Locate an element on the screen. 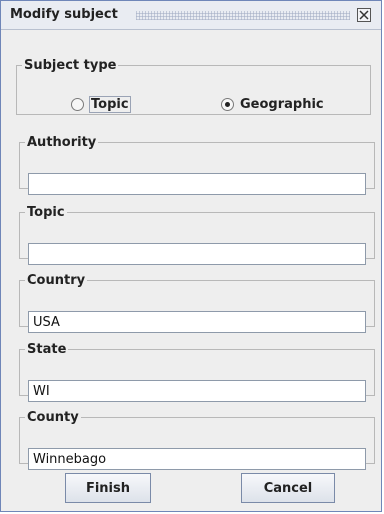 Image resolution: width=384 pixels, height=514 pixels. close-icon is located at coordinates (364, 15).